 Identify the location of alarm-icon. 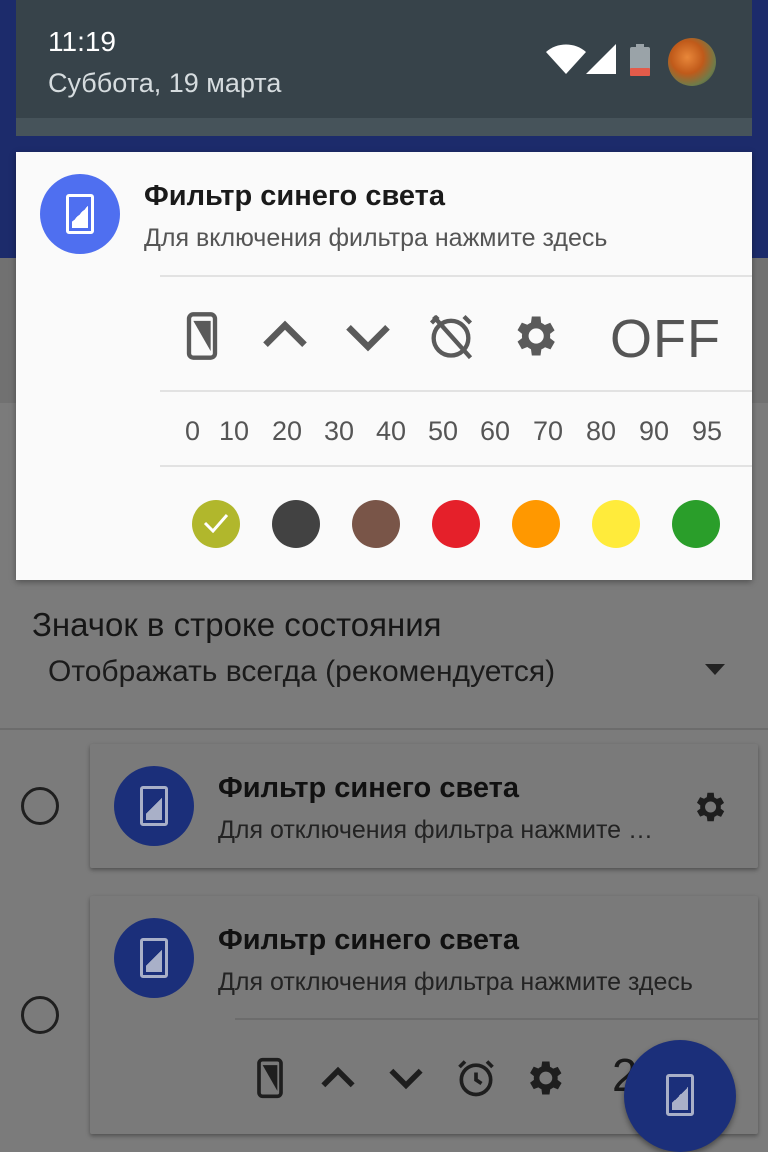
(476, 1078).